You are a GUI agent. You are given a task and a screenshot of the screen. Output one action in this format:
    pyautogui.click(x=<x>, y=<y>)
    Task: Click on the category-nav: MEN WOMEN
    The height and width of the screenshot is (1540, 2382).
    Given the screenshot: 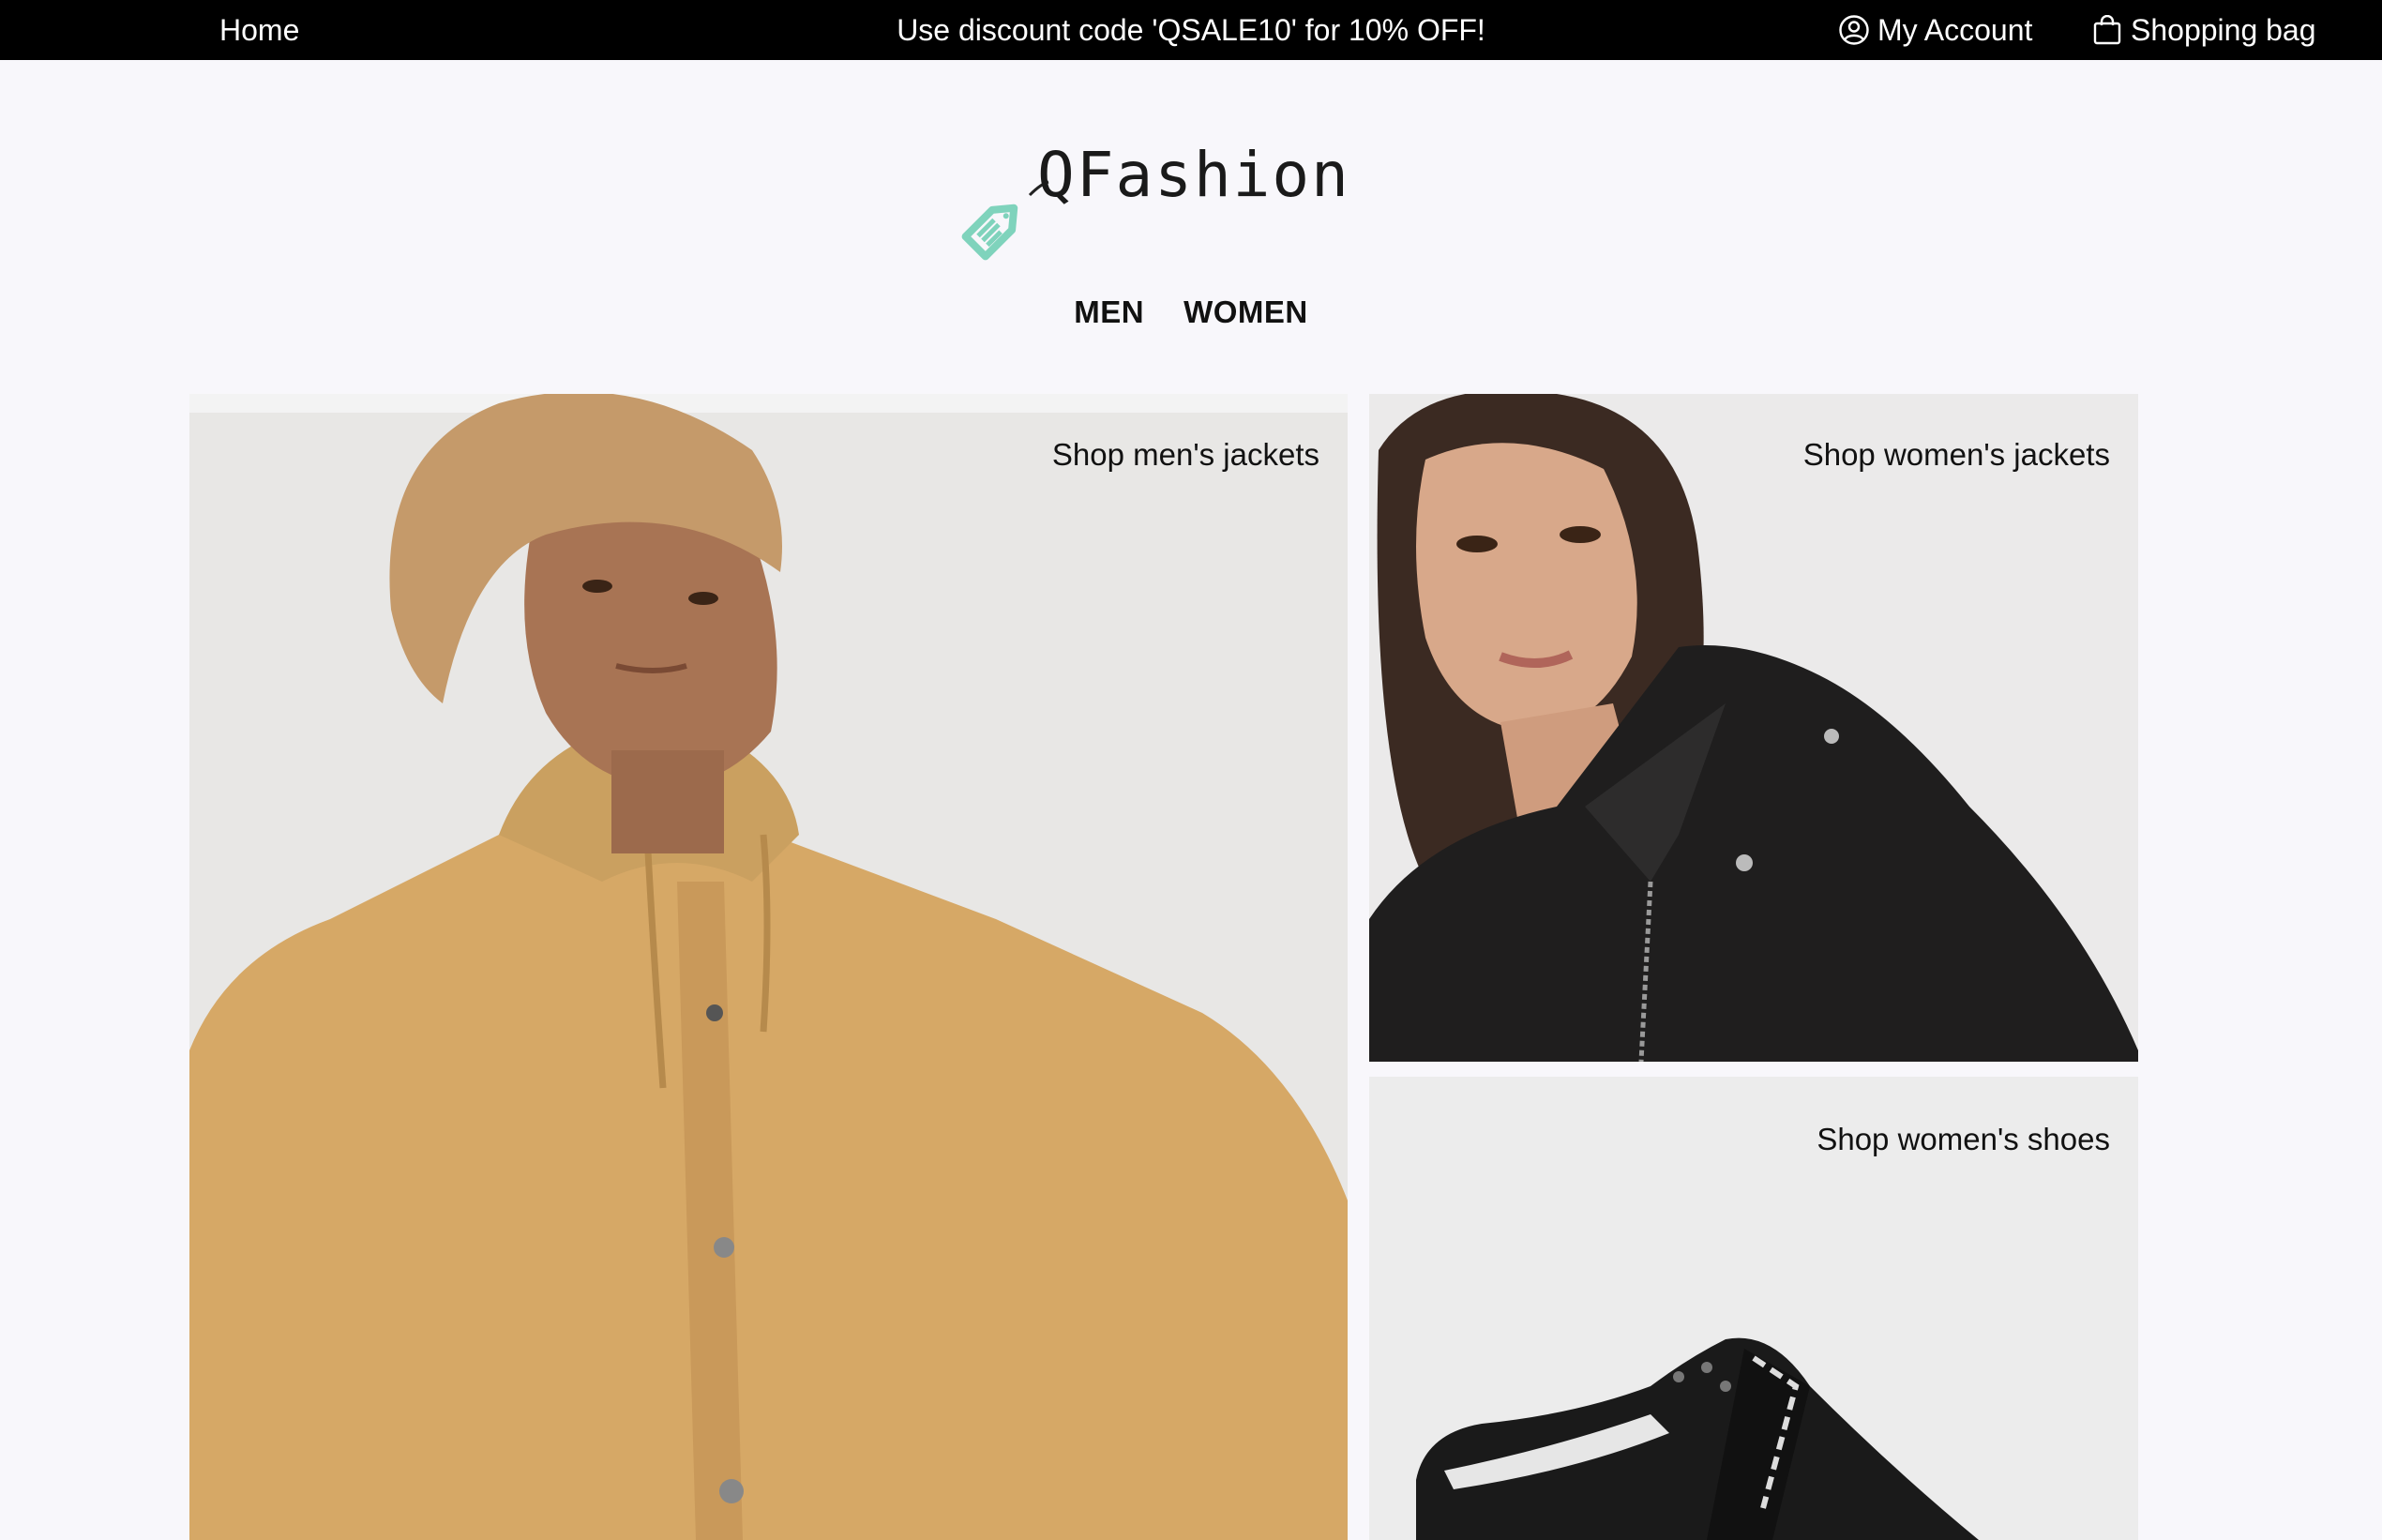 What is the action you would take?
    pyautogui.click(x=1191, y=312)
    